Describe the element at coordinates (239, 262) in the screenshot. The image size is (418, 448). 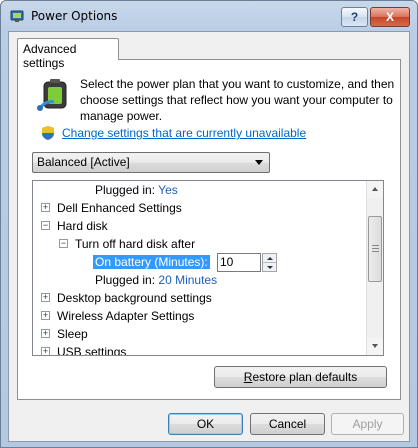
I see `on-battery-minutes-input: 10` at that location.